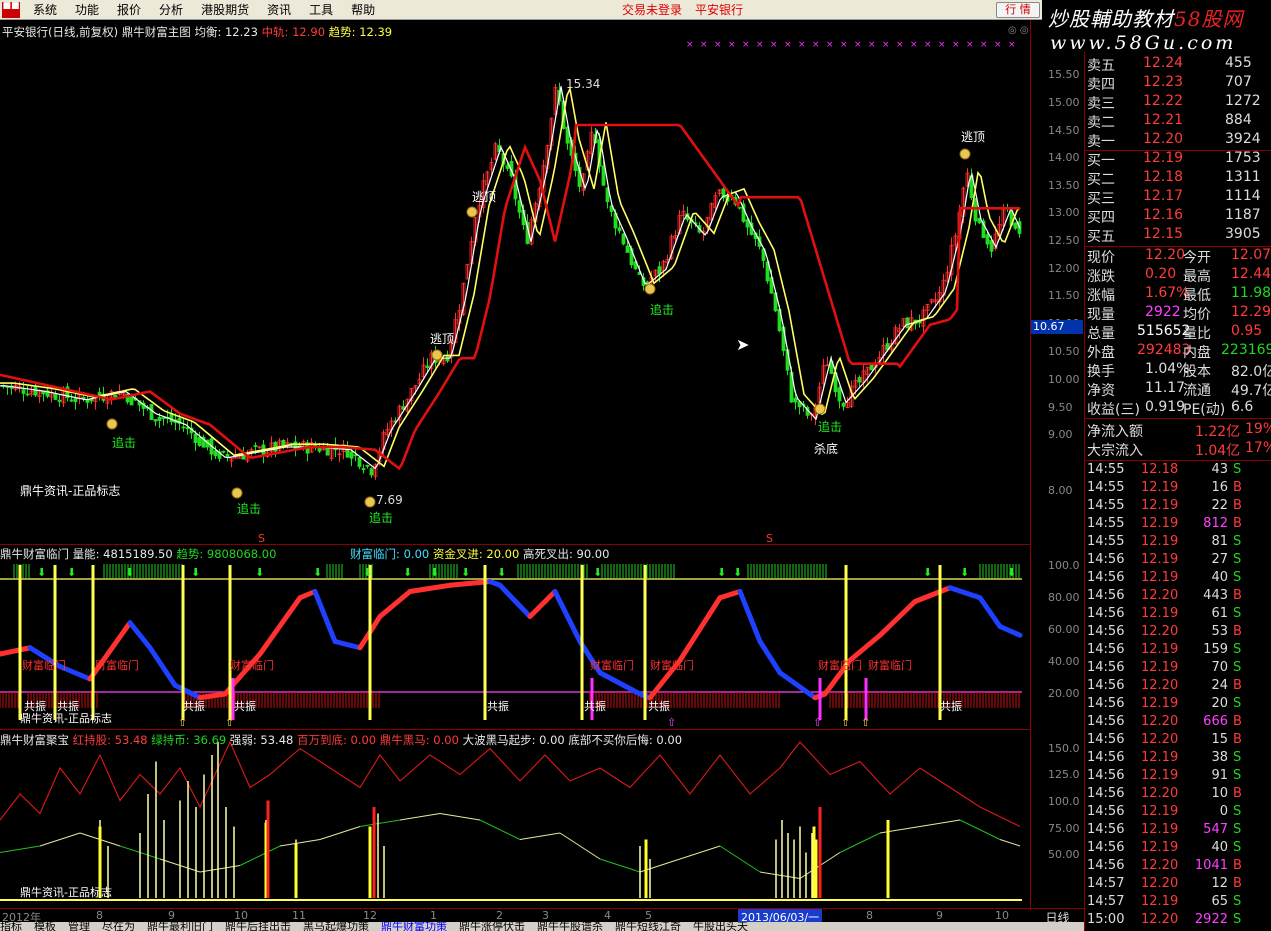 The width and height of the screenshot is (1271, 931). What do you see at coordinates (515, 916) in the screenshot?
I see `date-axis: 2012年 8 9 10 11 12 1 2 3 4 5 2013/06/03/一 8 9 10` at bounding box center [515, 916].